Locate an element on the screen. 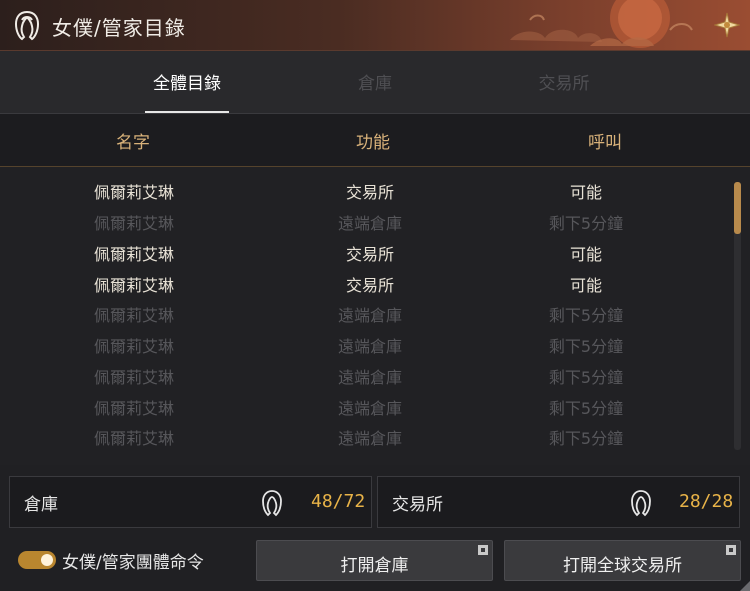 Image resolution: width=750 pixels, height=591 pixels. tabs-bar: 全體目錄 倉庫 交易所 is located at coordinates (375, 82).